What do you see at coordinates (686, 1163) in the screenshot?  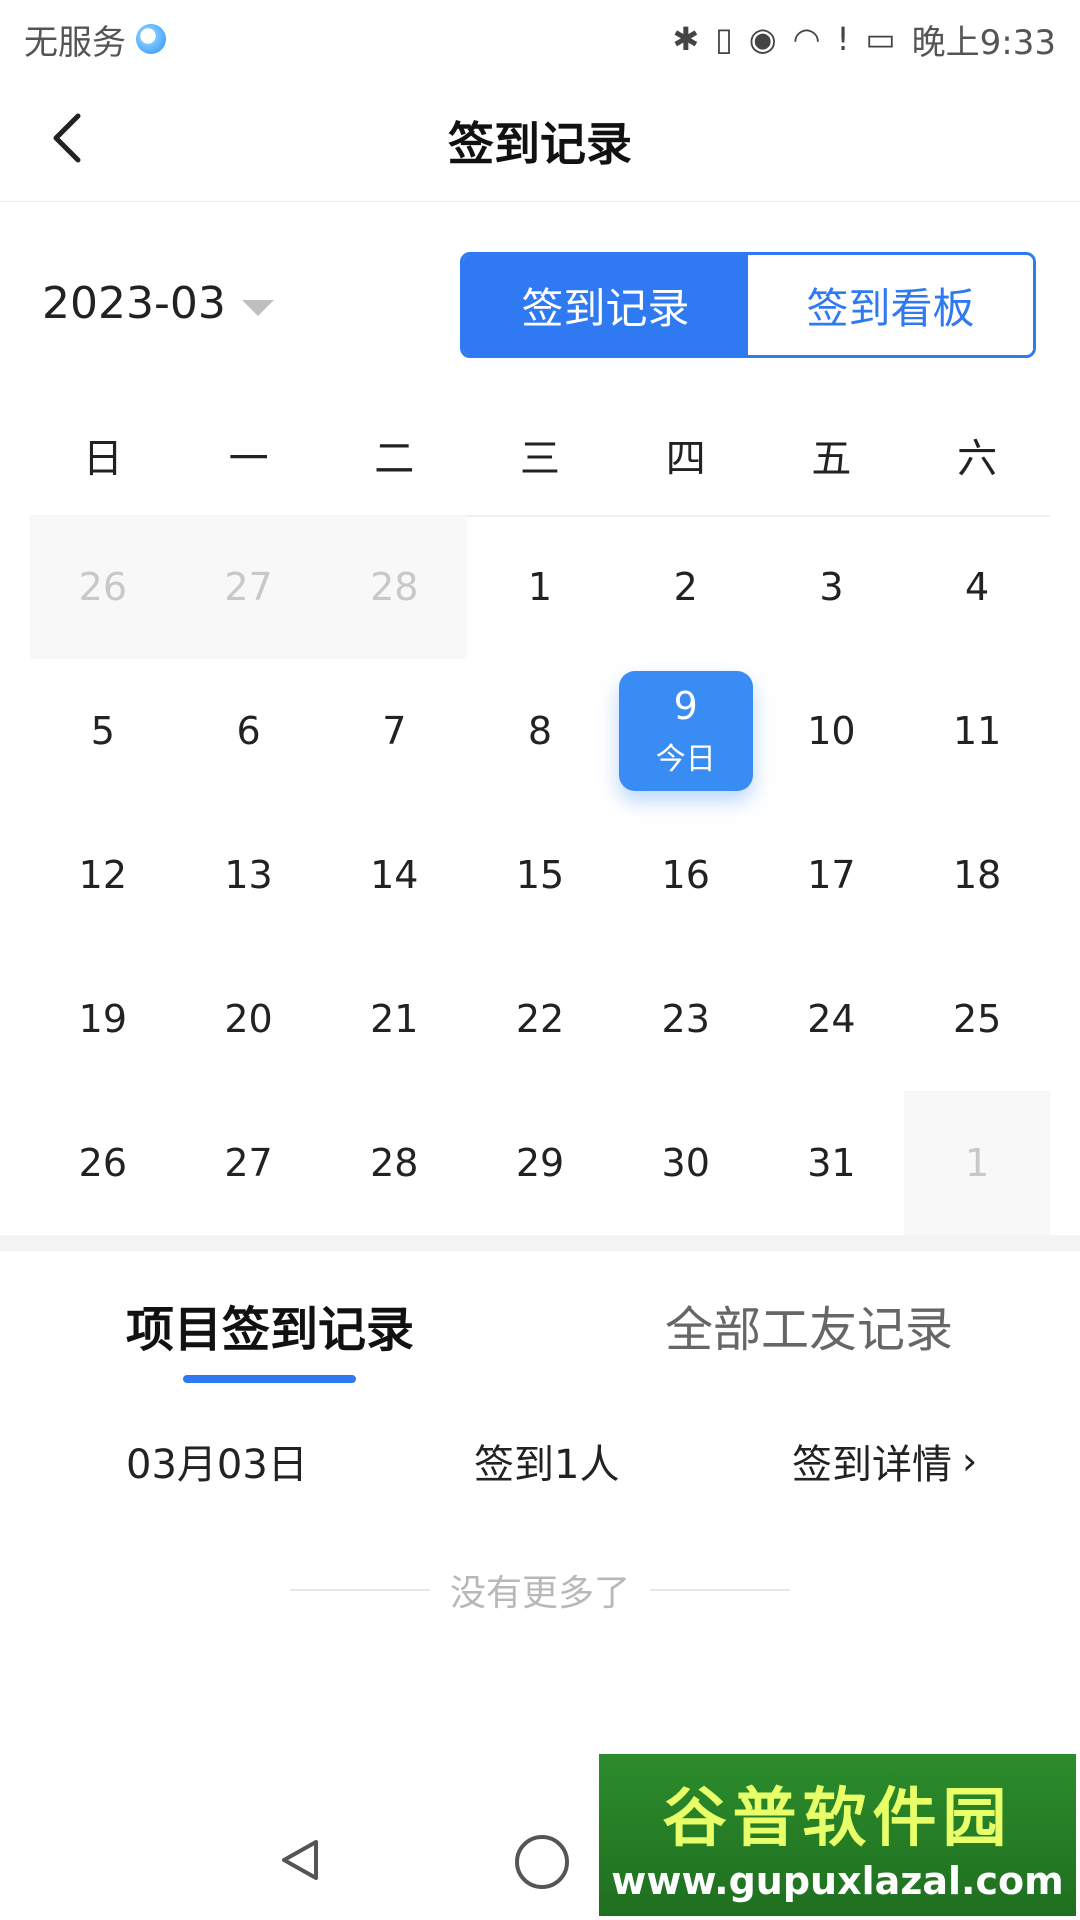 I see `calendar-day: 30` at bounding box center [686, 1163].